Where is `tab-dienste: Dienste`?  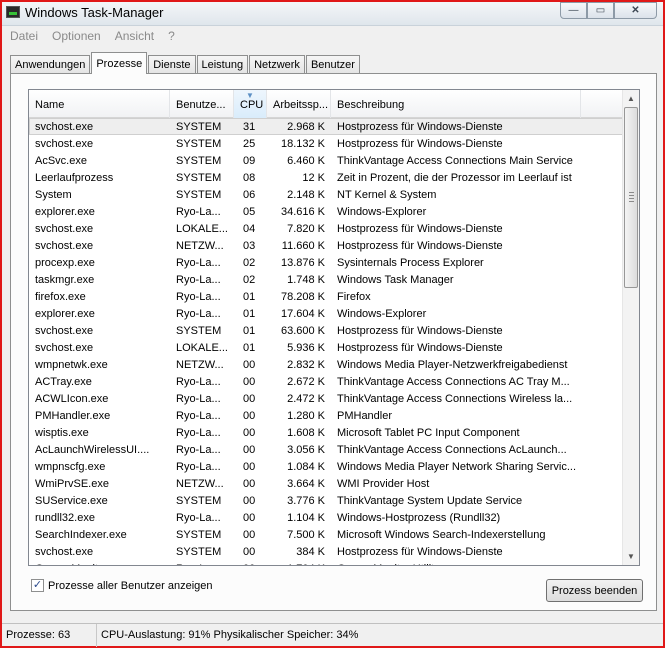 tab-dienste: Dienste is located at coordinates (172, 64).